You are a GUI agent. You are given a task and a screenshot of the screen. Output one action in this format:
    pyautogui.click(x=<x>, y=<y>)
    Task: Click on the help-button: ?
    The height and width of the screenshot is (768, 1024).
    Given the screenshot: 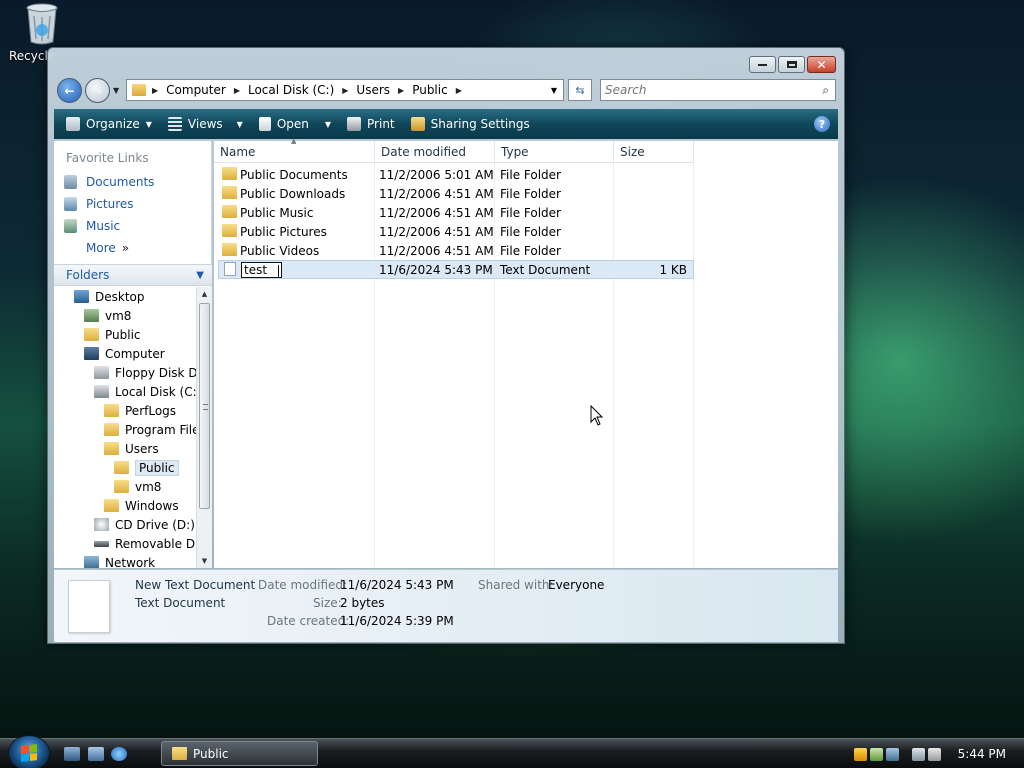 What is the action you would take?
    pyautogui.click(x=822, y=124)
    